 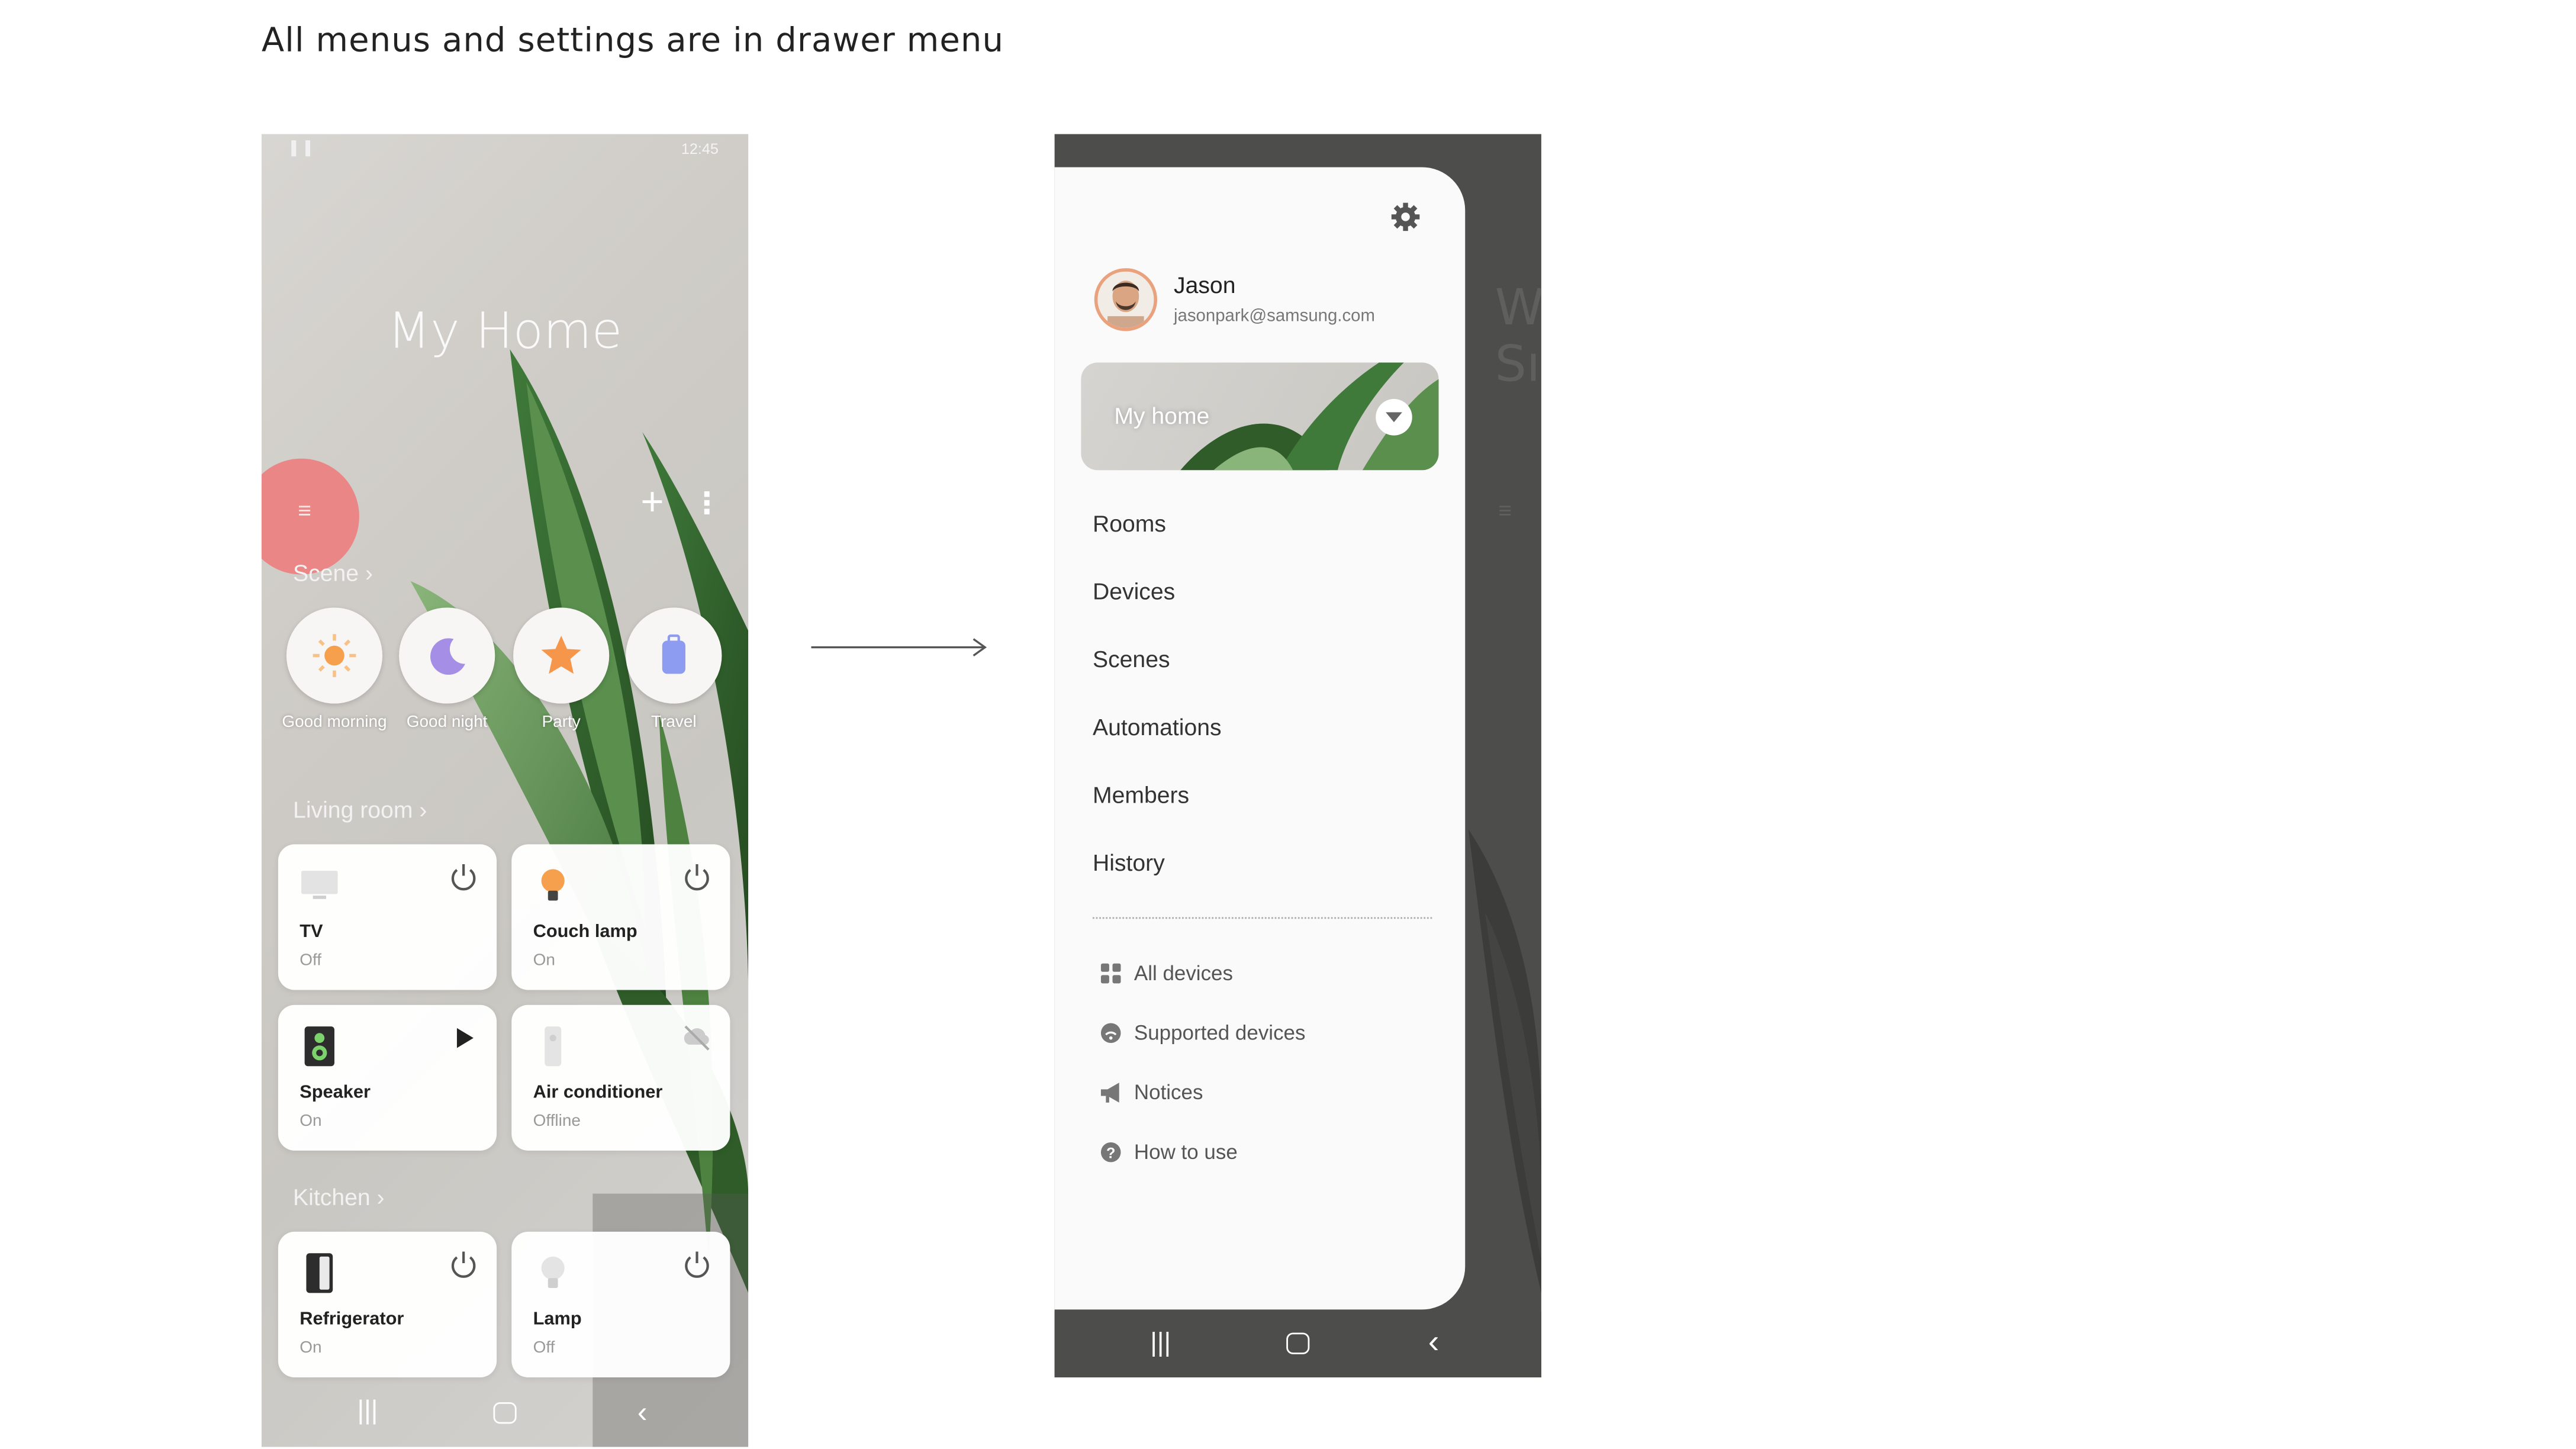 What do you see at coordinates (1186, 1151) in the screenshot?
I see `menu-item-label: How to use` at bounding box center [1186, 1151].